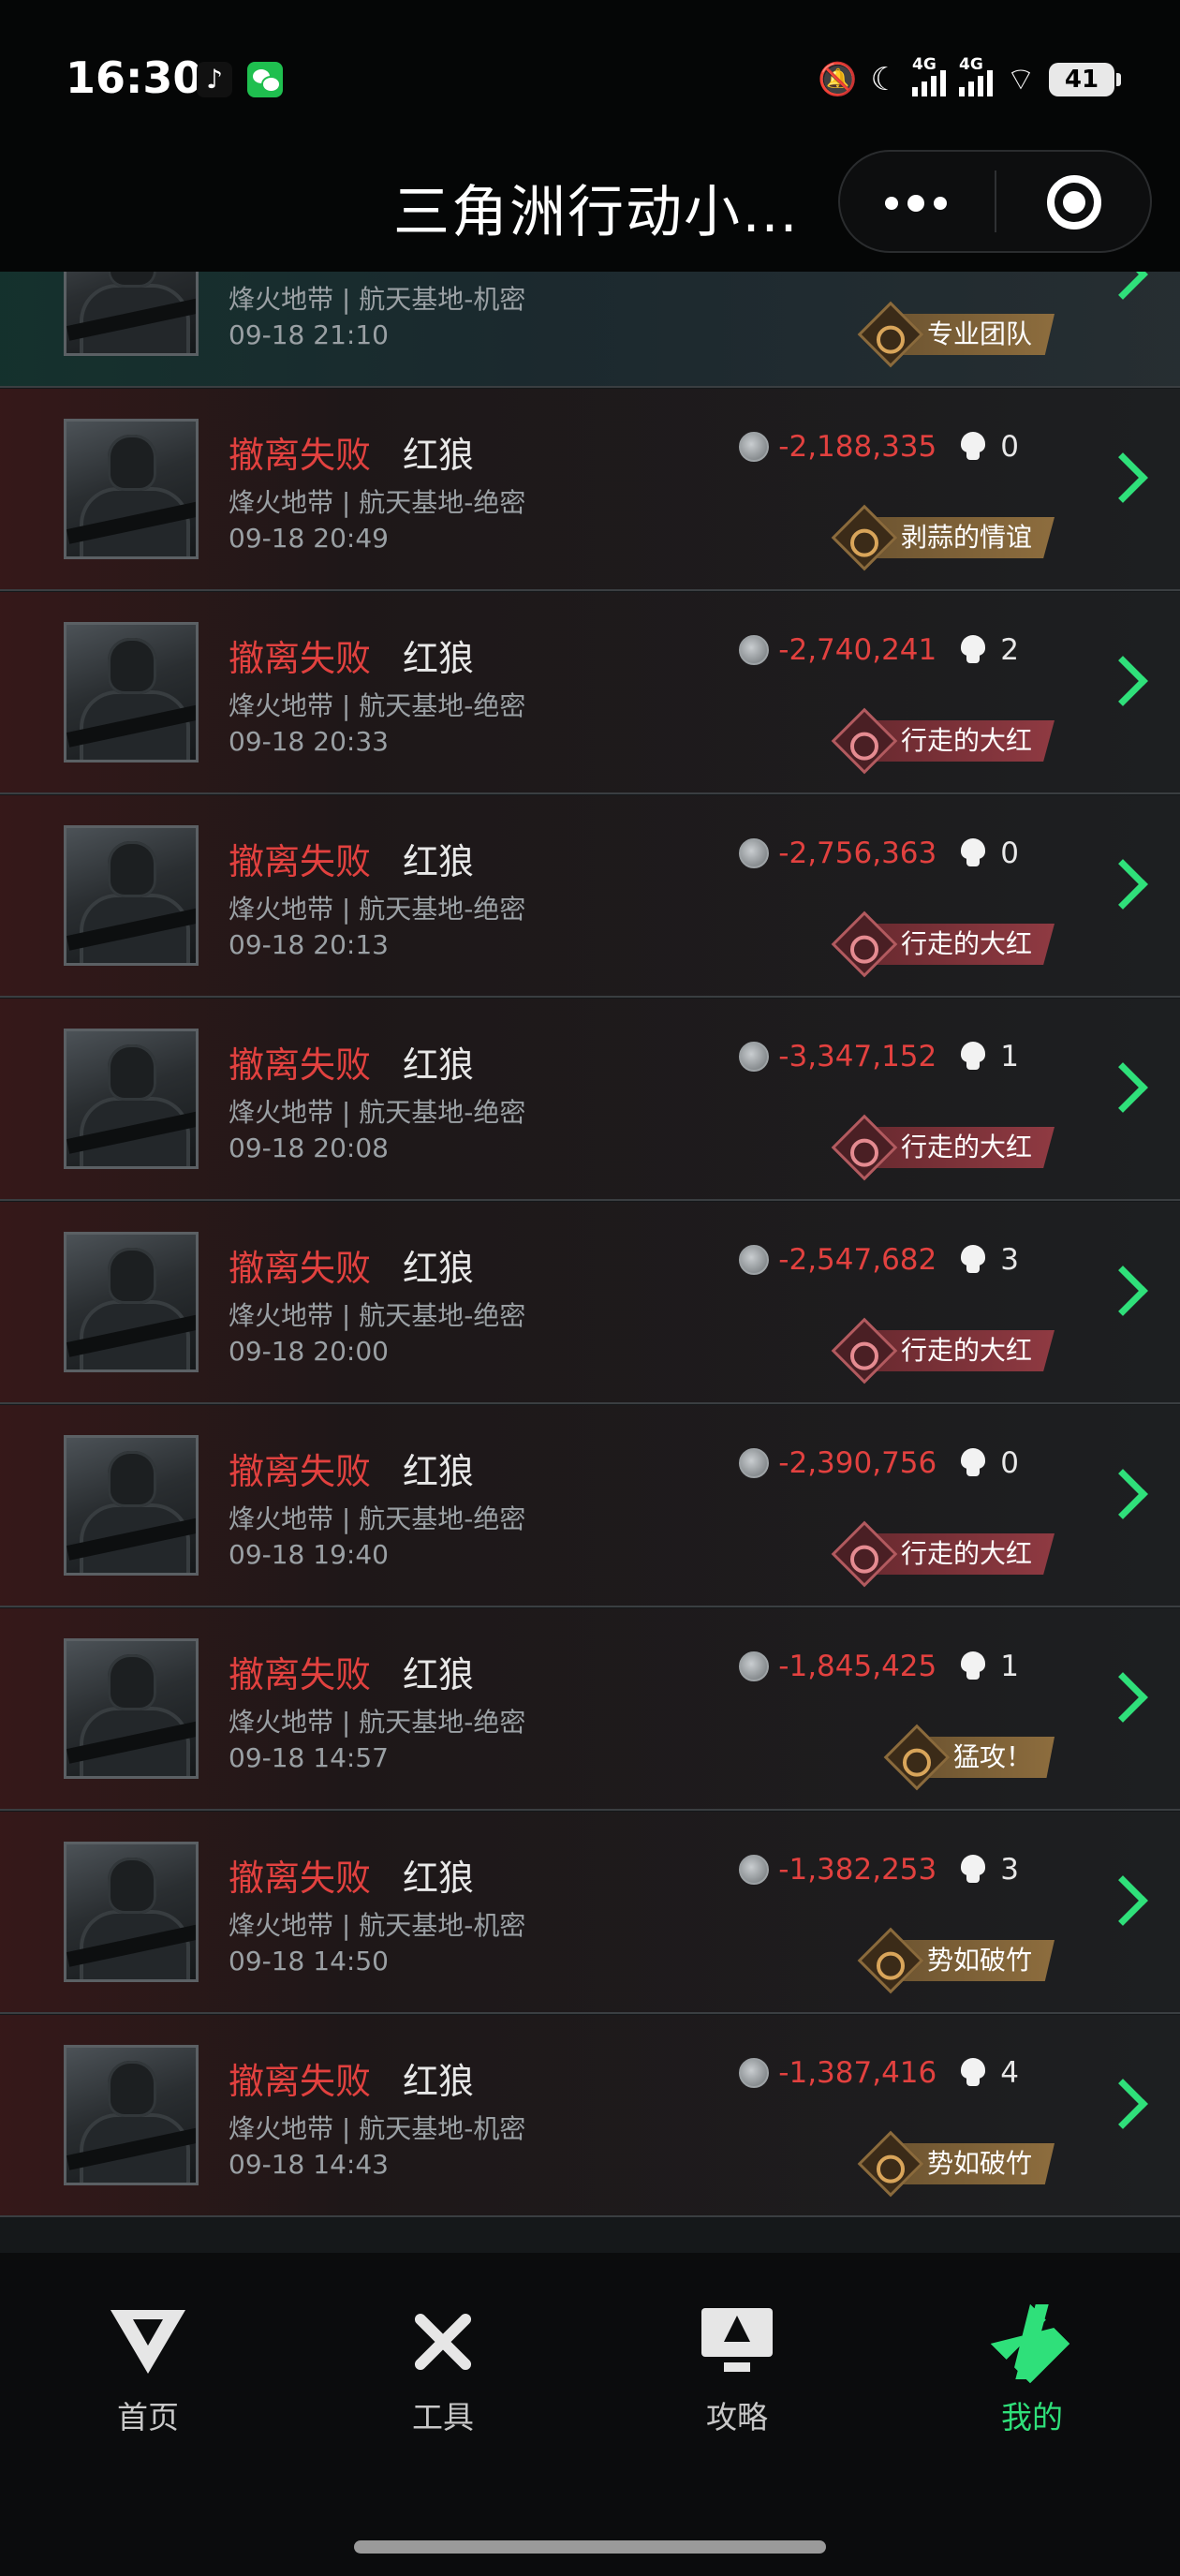 Image resolution: width=1180 pixels, height=2576 pixels. What do you see at coordinates (309, 334) in the screenshot?
I see `match-time: 09-18 21:10` at bounding box center [309, 334].